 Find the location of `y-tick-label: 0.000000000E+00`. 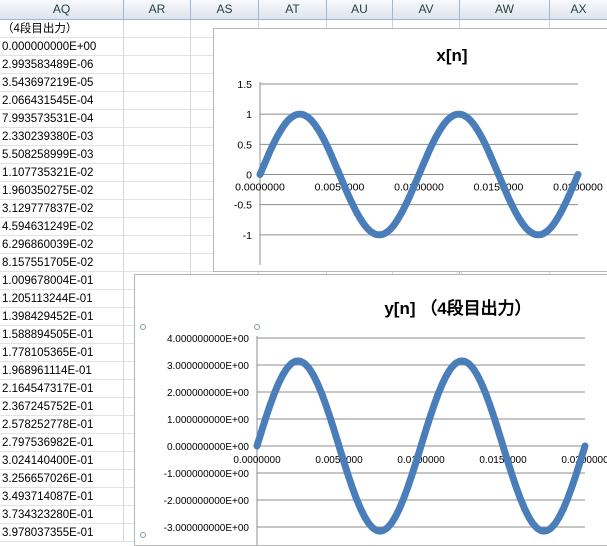

y-tick-label: 0.000000000E+00 is located at coordinates (208, 447).